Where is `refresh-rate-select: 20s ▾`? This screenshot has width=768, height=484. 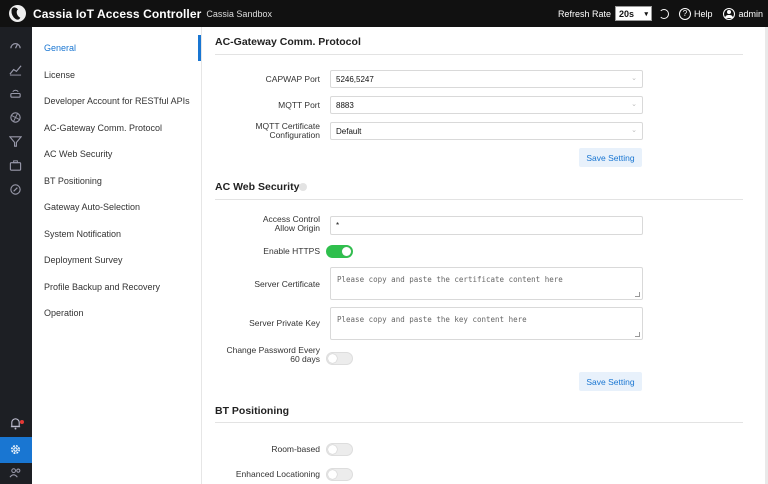
refresh-rate-select: 20s ▾ is located at coordinates (633, 13).